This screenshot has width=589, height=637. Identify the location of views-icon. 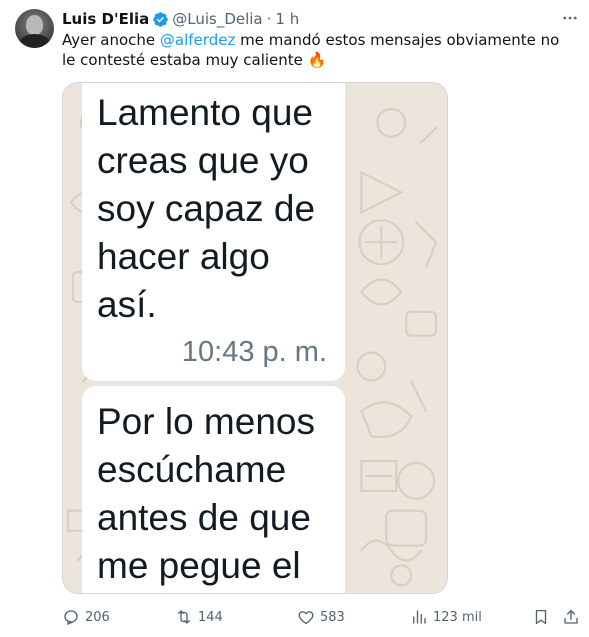
(419, 617).